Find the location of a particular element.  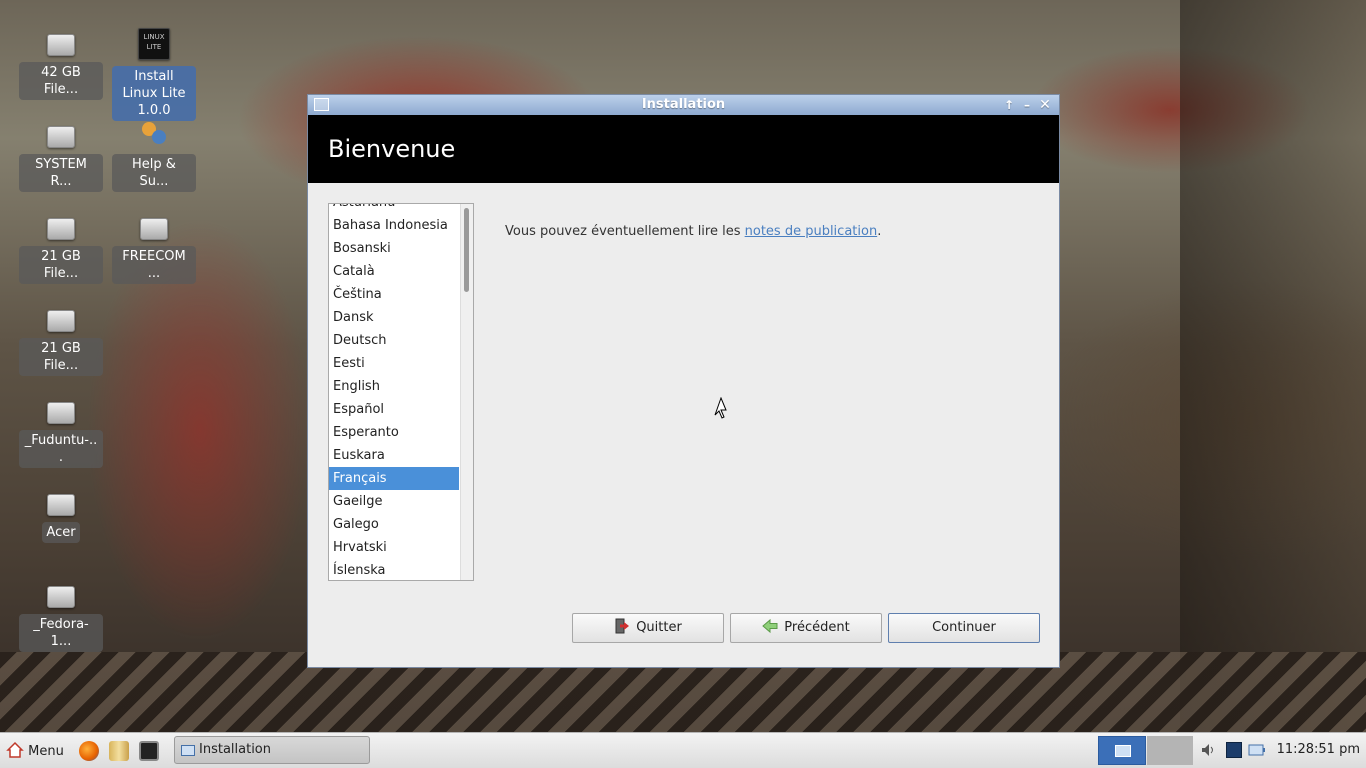

language-item: Bahasa Indonesia is located at coordinates (394, 225).